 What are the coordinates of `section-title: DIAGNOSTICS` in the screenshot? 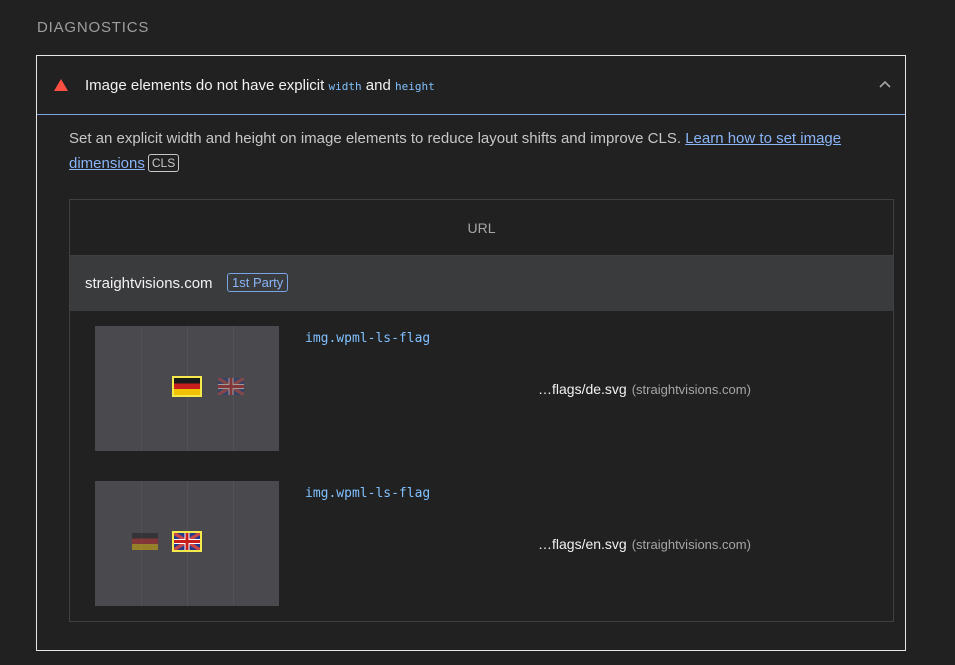 It's located at (93, 27).